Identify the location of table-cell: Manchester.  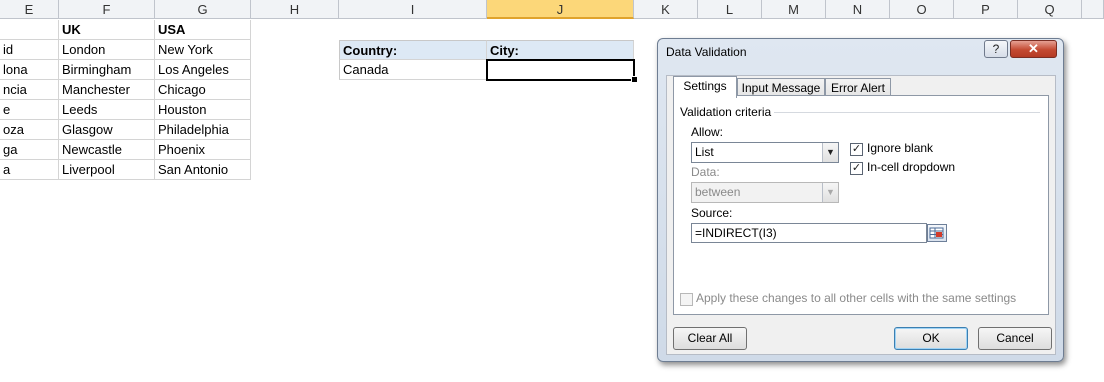
(107, 90).